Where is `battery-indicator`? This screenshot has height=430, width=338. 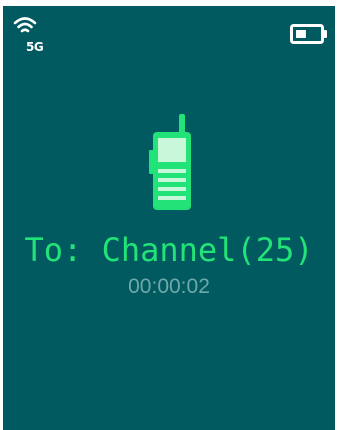
battery-indicator is located at coordinates (310, 34).